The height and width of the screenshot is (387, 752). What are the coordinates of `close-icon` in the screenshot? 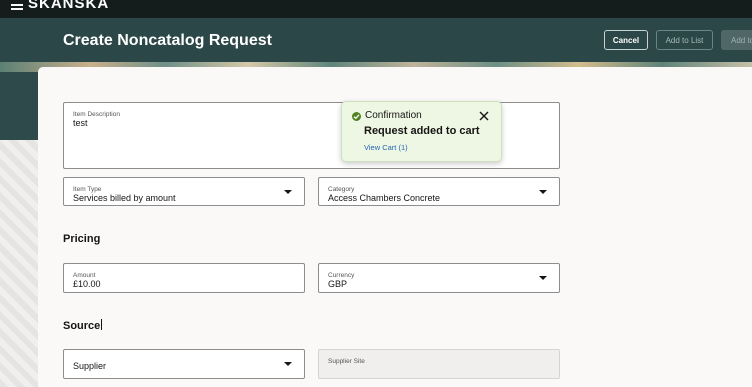 It's located at (484, 116).